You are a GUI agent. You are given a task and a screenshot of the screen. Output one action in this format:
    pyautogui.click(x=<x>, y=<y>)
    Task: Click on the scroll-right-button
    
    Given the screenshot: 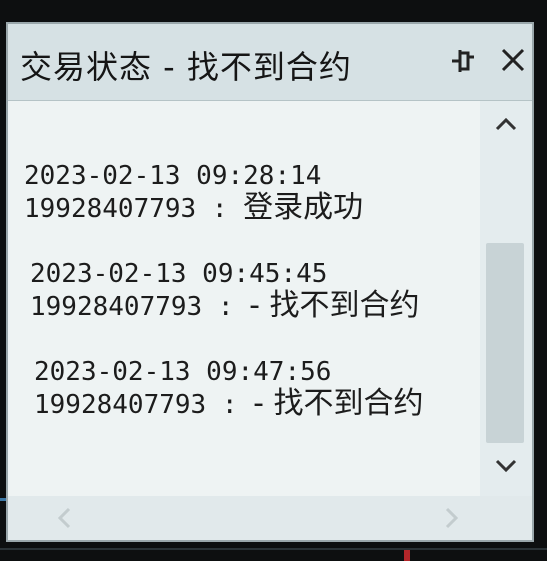 What is the action you would take?
    pyautogui.click(x=451, y=518)
    